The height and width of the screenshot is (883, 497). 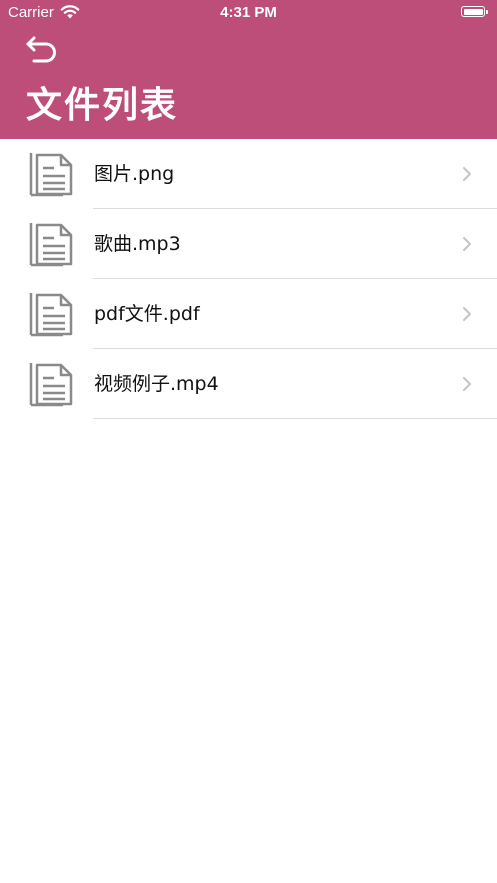 I want to click on list-item-file: 图片.png, so click(x=248, y=174).